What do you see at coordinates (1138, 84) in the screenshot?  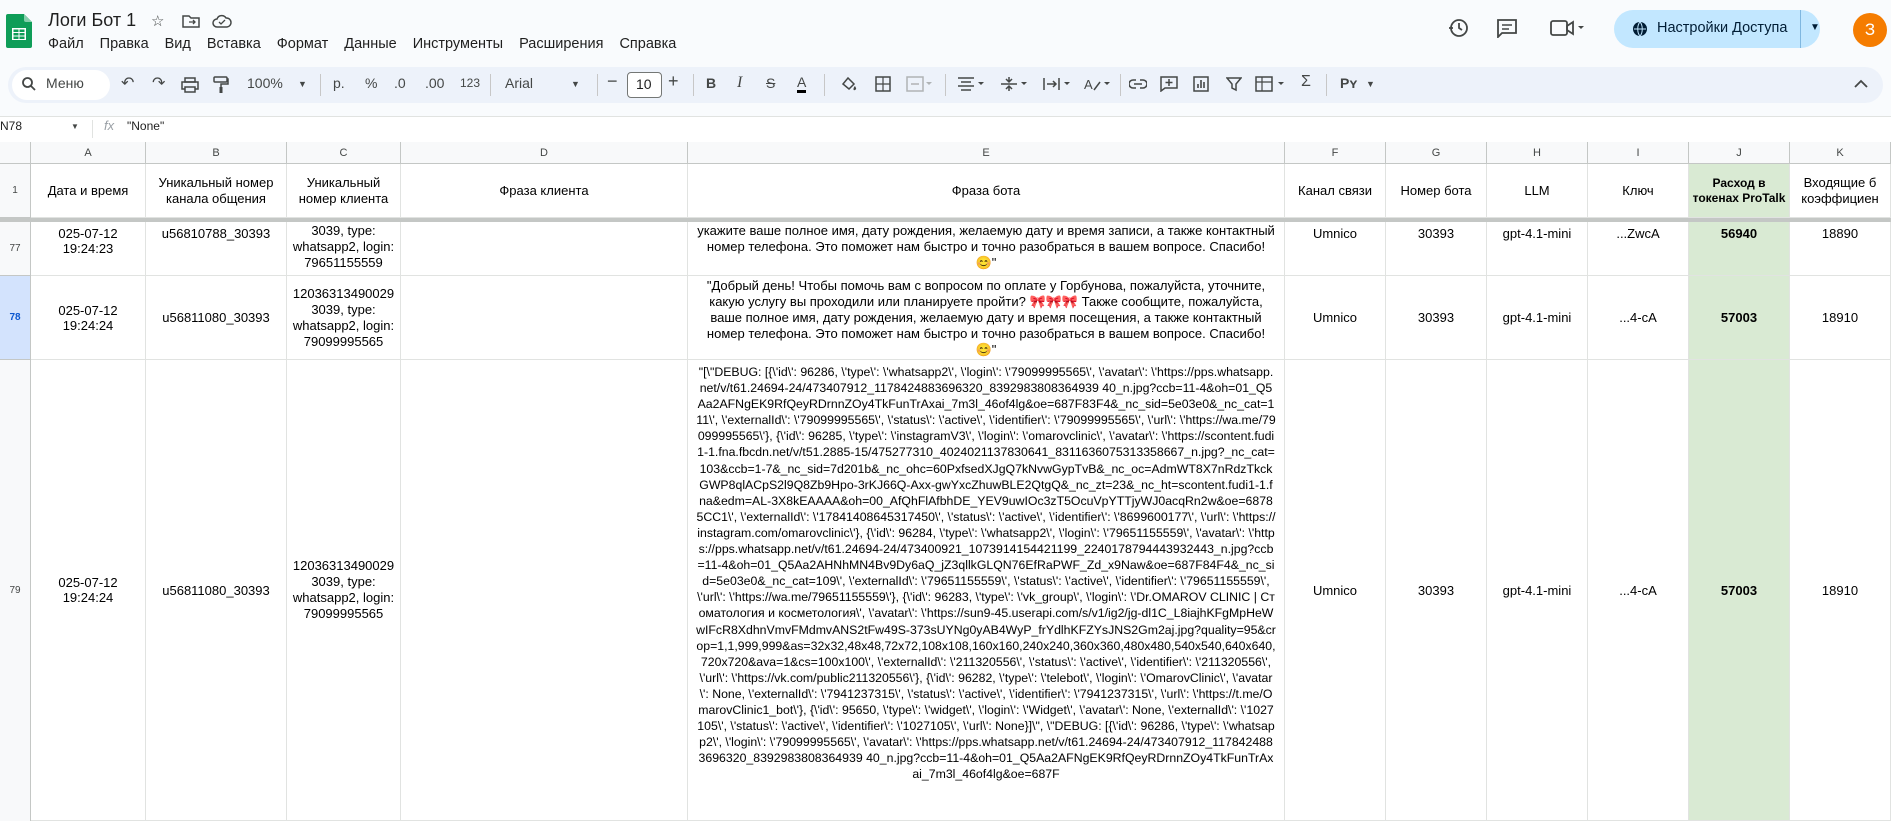 I see `insert-link-icon` at bounding box center [1138, 84].